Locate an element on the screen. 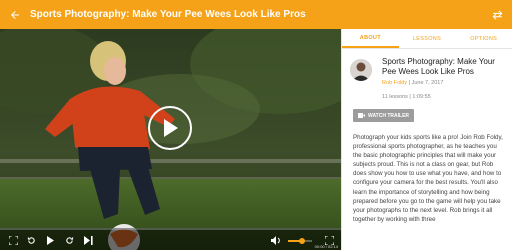  volume-knob is located at coordinates (302, 241).